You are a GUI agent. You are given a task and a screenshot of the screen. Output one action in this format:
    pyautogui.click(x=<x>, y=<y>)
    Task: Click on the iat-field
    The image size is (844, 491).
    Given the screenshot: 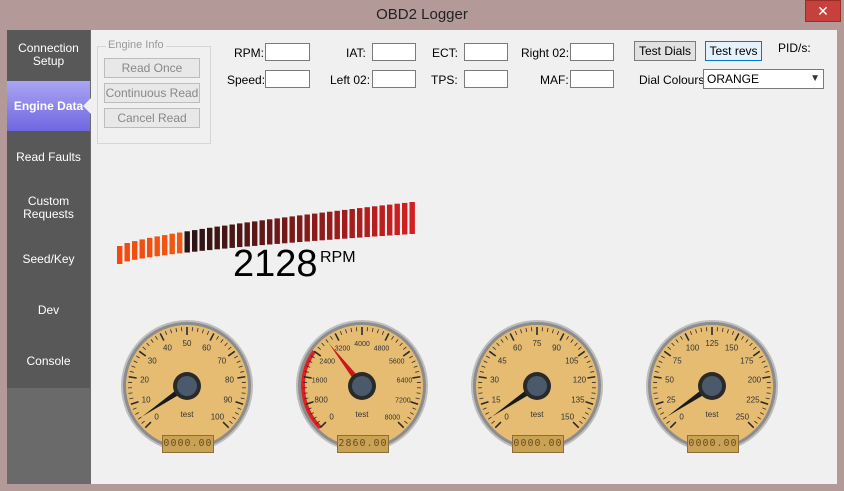 What is the action you would take?
    pyautogui.click(x=394, y=52)
    